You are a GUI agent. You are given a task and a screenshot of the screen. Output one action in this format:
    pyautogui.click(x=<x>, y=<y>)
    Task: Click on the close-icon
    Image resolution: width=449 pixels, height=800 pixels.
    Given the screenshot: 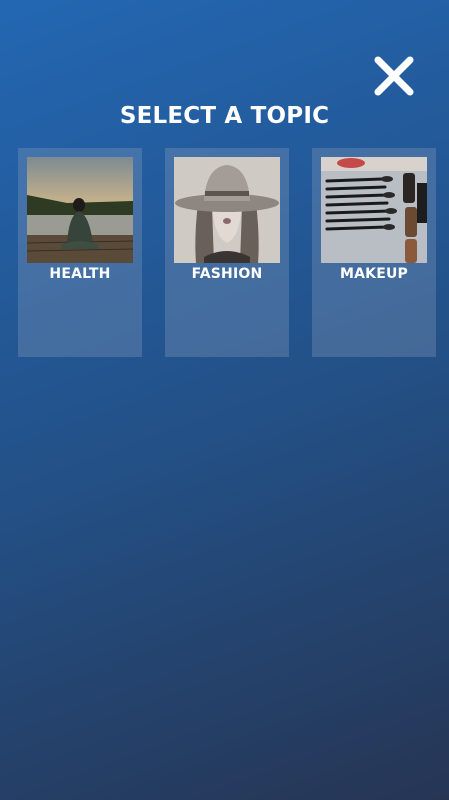 What is the action you would take?
    pyautogui.click(x=394, y=76)
    